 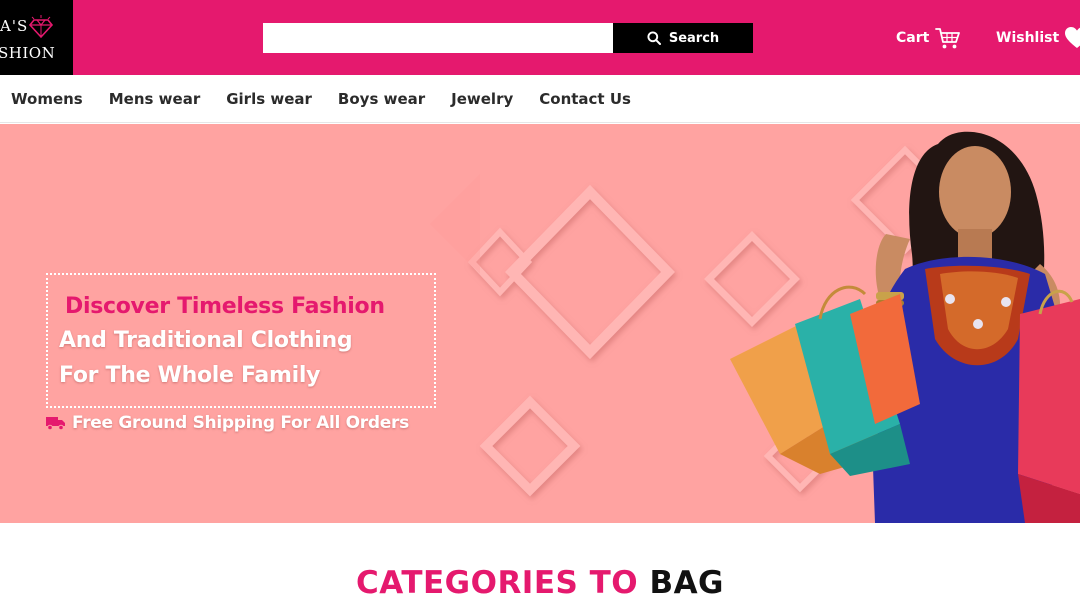 What do you see at coordinates (687, 583) in the screenshot?
I see `categories-heading-part2: BAG` at bounding box center [687, 583].